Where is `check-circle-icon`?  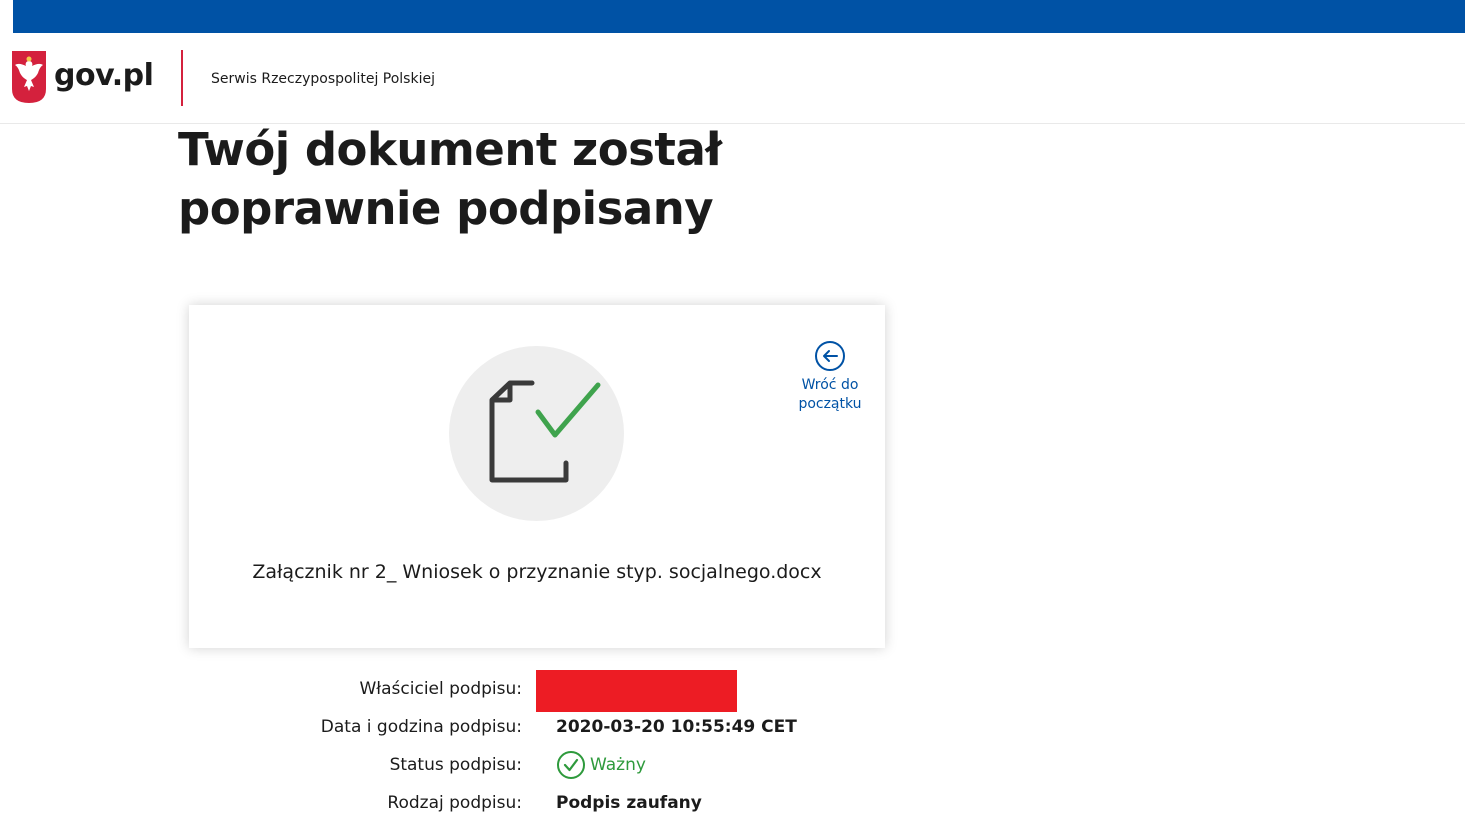
check-circle-icon is located at coordinates (571, 765).